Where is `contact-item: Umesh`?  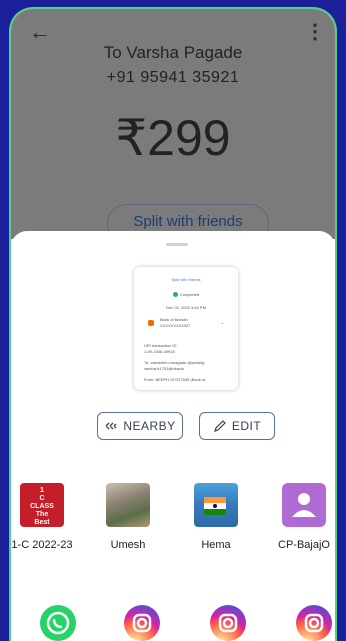 contact-item: Umesh is located at coordinates (128, 517).